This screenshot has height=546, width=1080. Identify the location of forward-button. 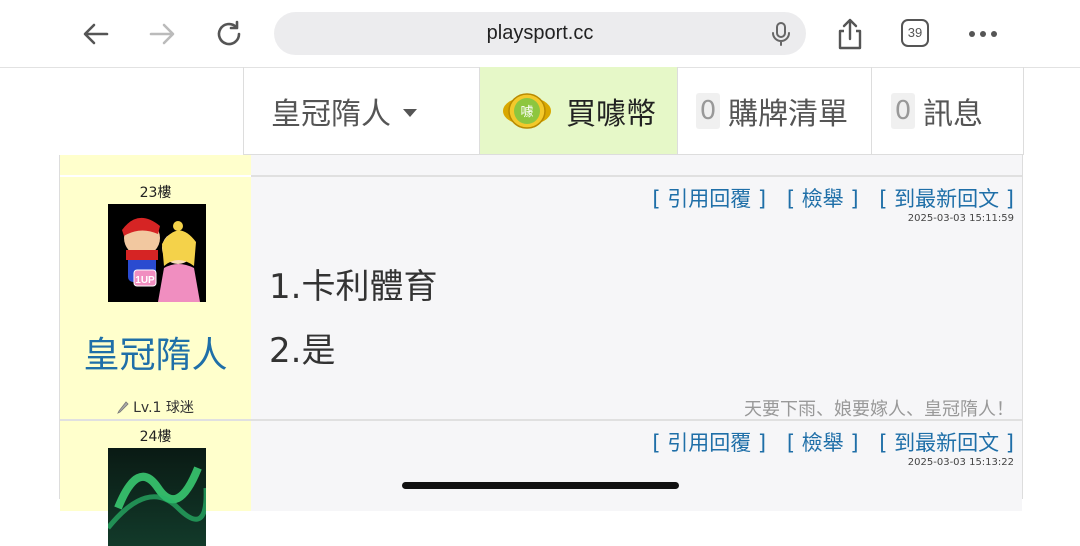
(162, 34).